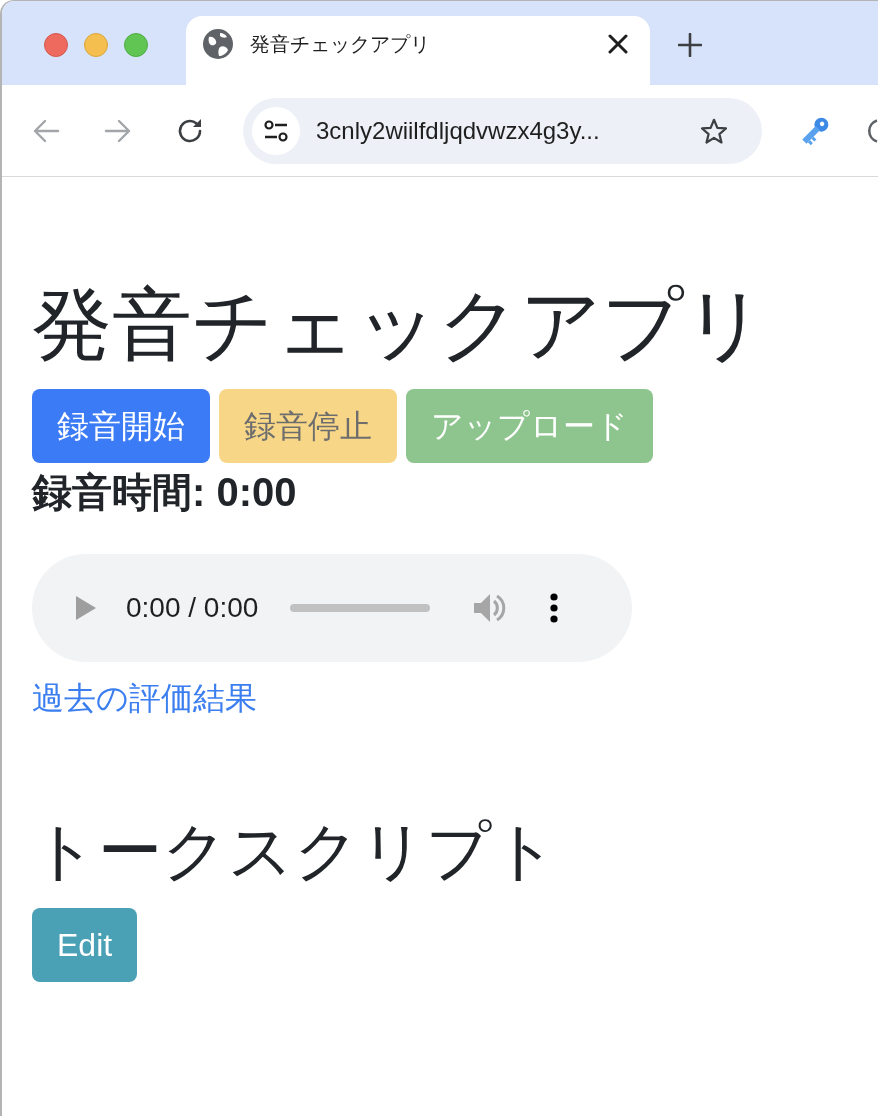 This screenshot has height=1116, width=878. I want to click on window-close-button, so click(56, 45).